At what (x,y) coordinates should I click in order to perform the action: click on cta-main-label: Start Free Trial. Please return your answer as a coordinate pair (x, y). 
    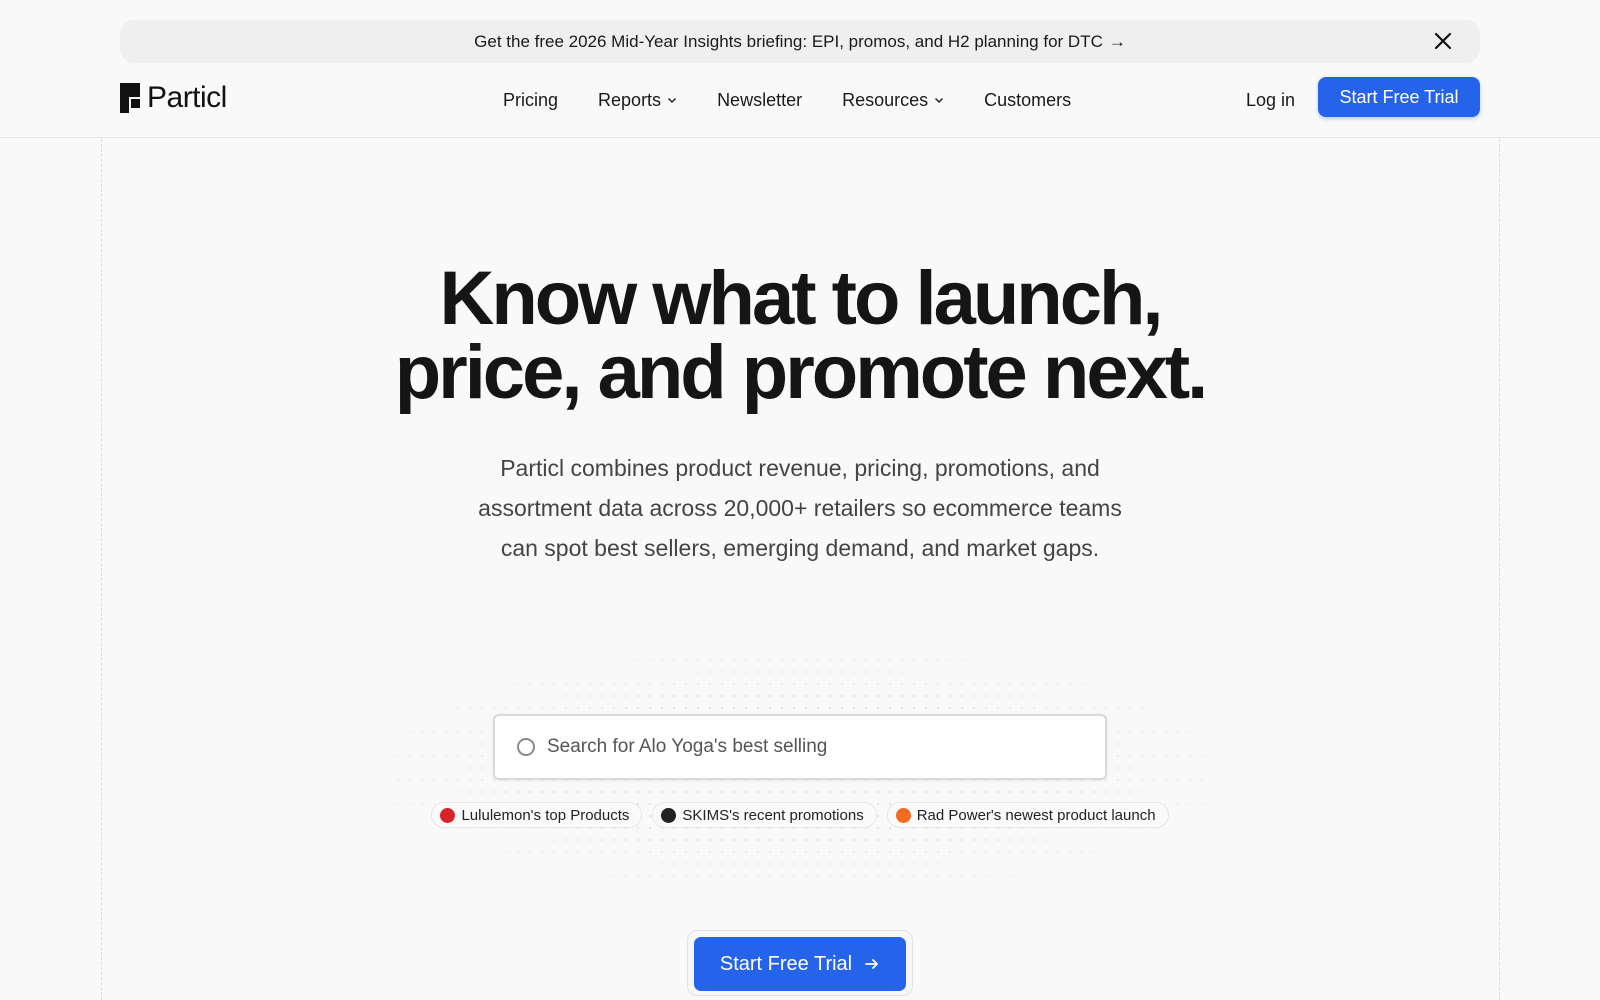
    Looking at the image, I should click on (786, 963).